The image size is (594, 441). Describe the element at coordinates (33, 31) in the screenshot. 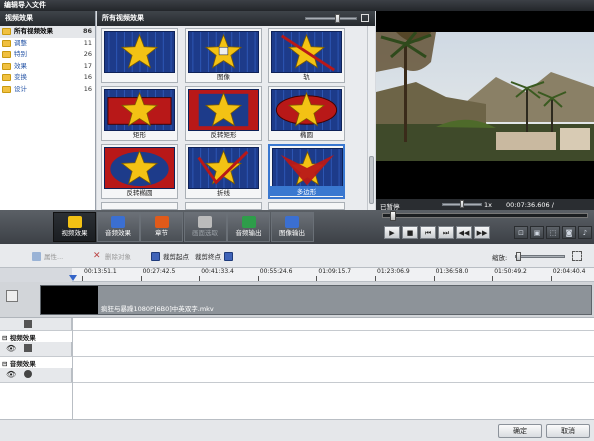

I see `category-label: 所有视频效果` at that location.